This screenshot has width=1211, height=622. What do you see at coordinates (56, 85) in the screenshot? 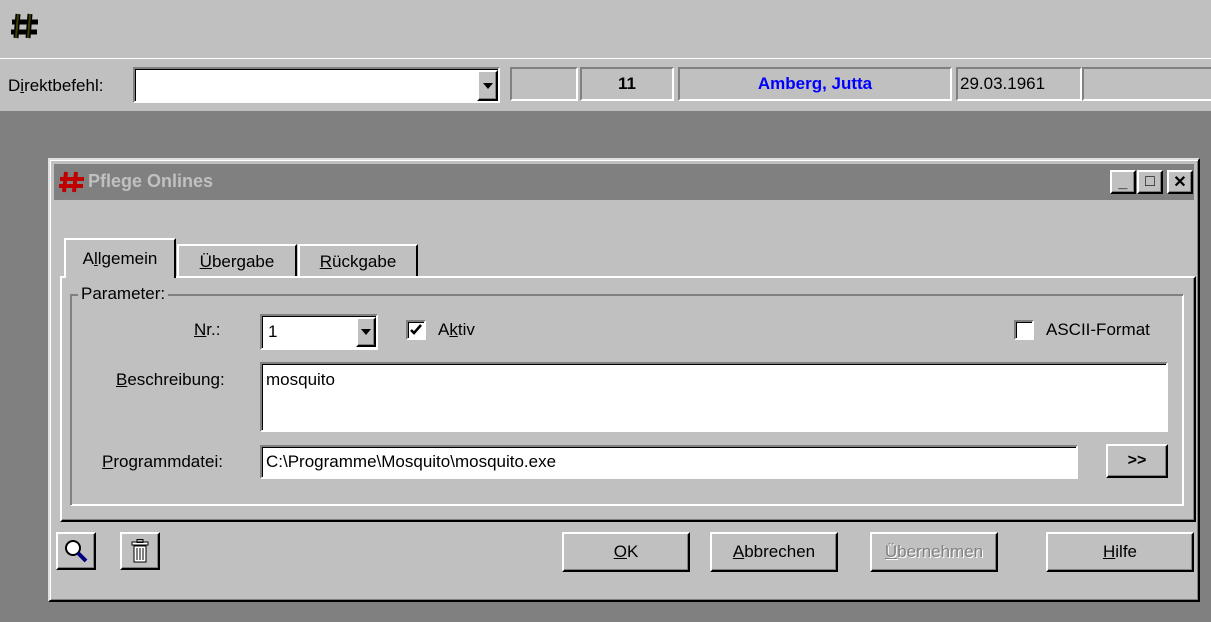
I see `direktbefehl-label: Direktbefehl:` at bounding box center [56, 85].